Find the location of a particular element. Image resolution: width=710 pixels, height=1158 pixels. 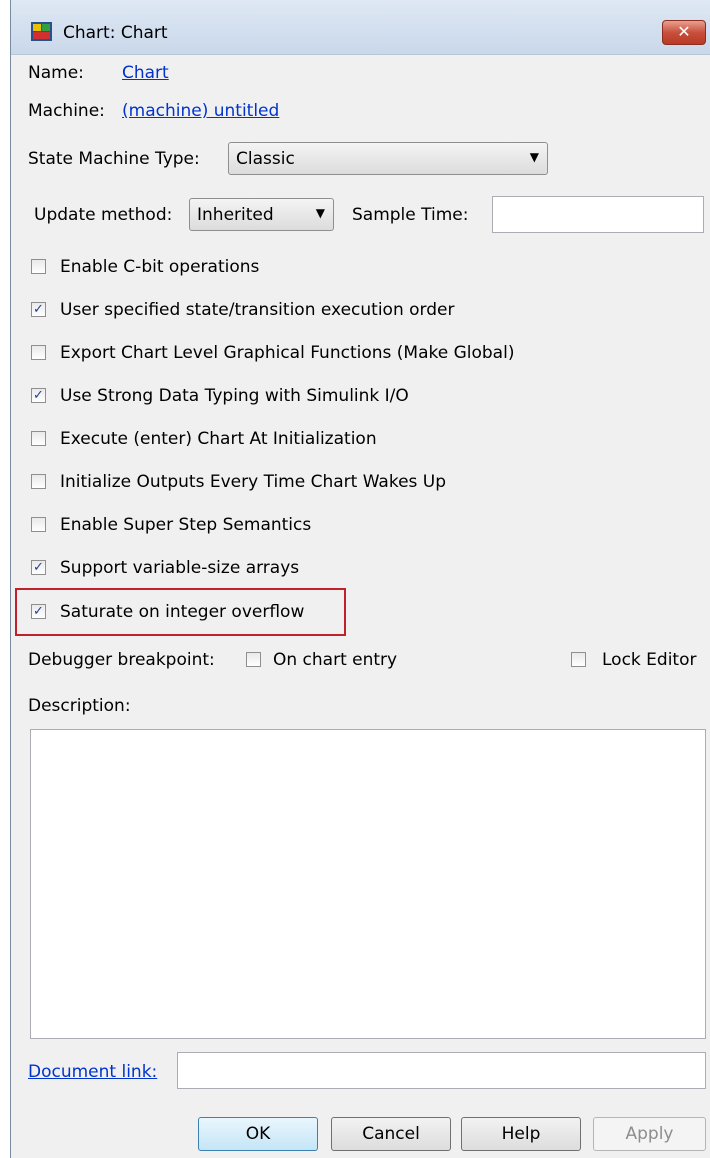

description-label: Description: is located at coordinates (79, 706).